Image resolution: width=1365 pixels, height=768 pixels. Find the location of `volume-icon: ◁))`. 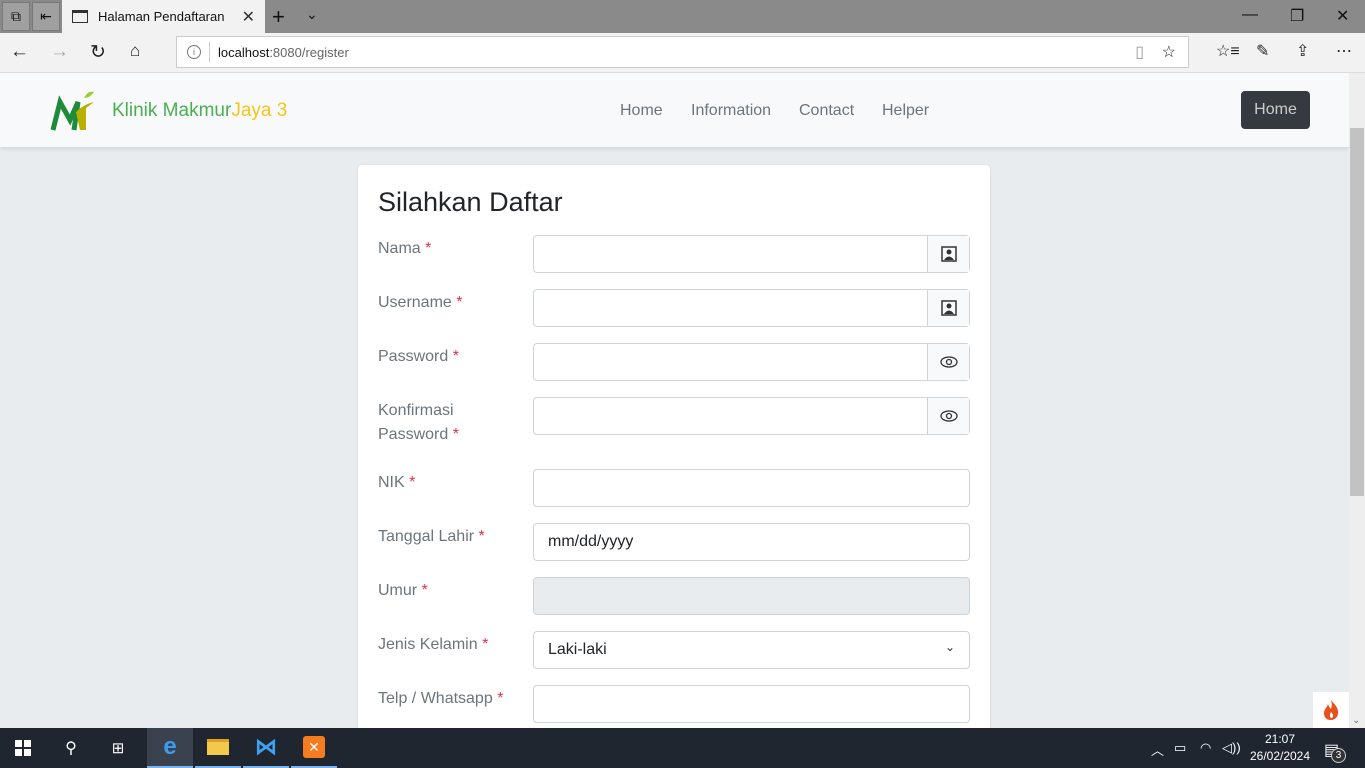

volume-icon: ◁)) is located at coordinates (1231, 748).